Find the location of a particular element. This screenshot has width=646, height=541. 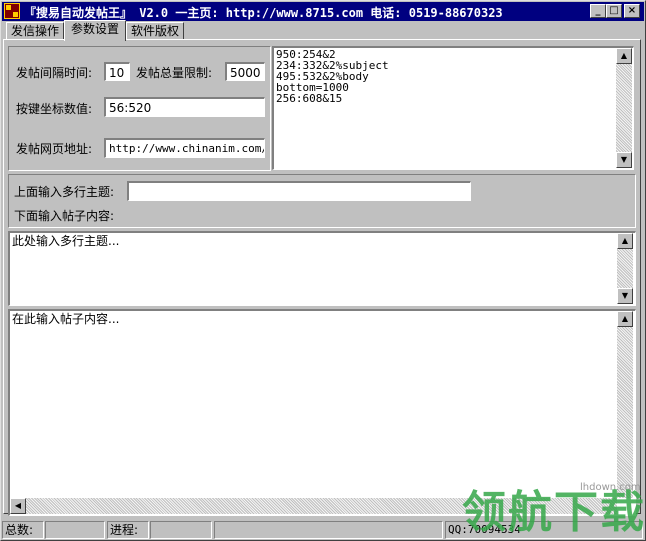

watermark-logo: 领航下载 is located at coordinates (554, 512).